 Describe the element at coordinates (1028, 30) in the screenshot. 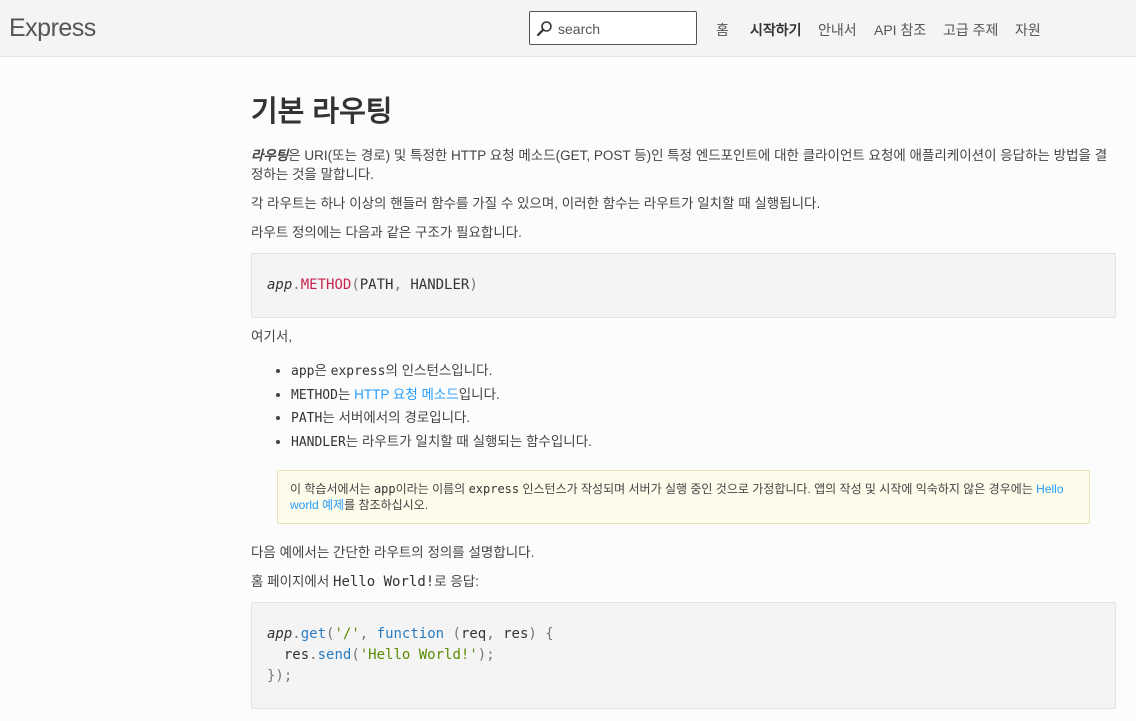

I see `nav-resources: 자원` at that location.